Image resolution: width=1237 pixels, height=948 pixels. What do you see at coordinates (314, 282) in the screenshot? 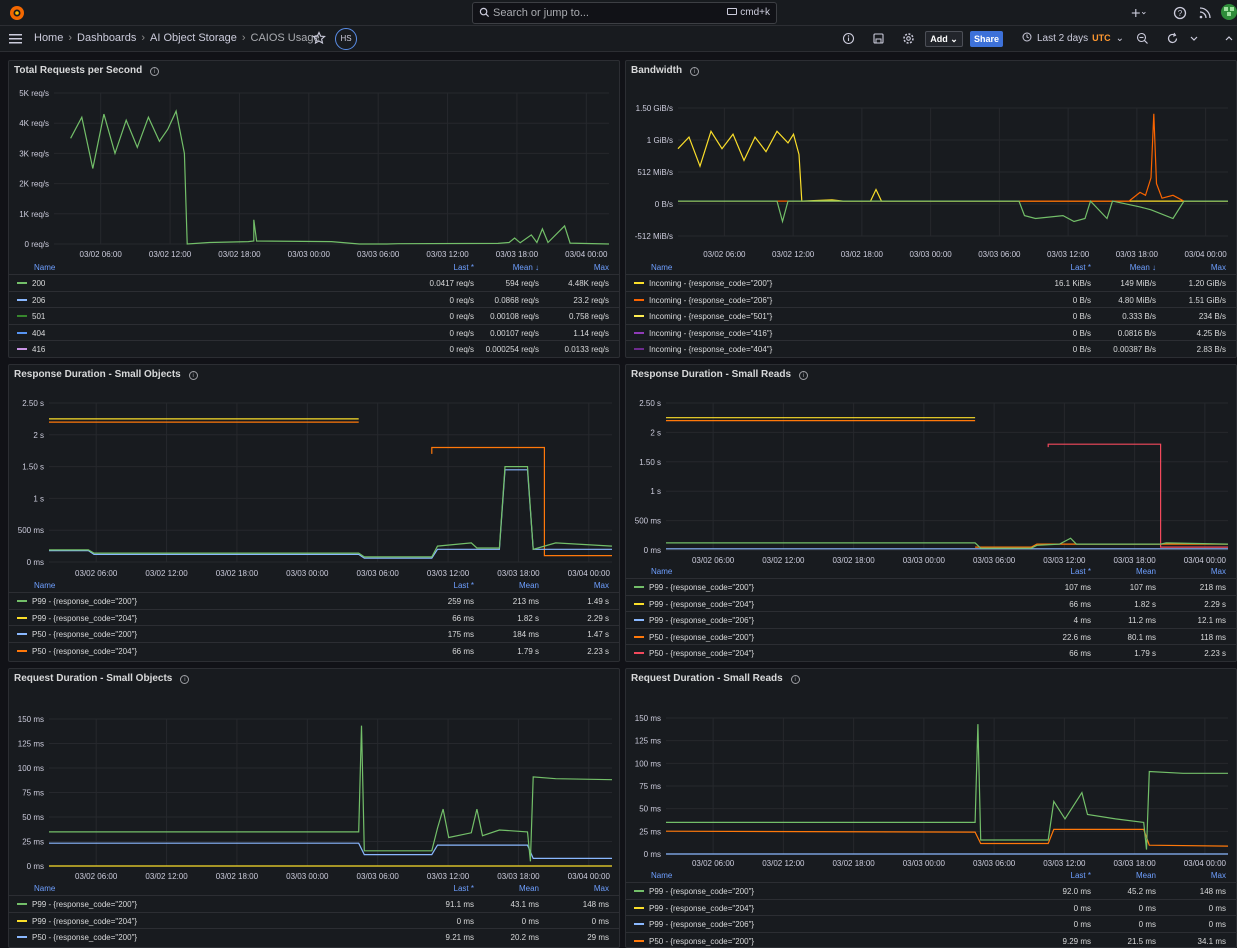
I see `legend-row: 200 0.0417 req/s 594 req/s 4.48K req/s` at bounding box center [314, 282].